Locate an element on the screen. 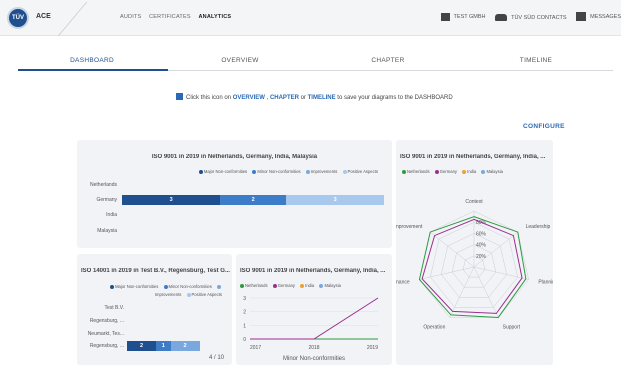  line-chart: 0 1 2 3 2017 2018 2019 is located at coordinates (311, 323).